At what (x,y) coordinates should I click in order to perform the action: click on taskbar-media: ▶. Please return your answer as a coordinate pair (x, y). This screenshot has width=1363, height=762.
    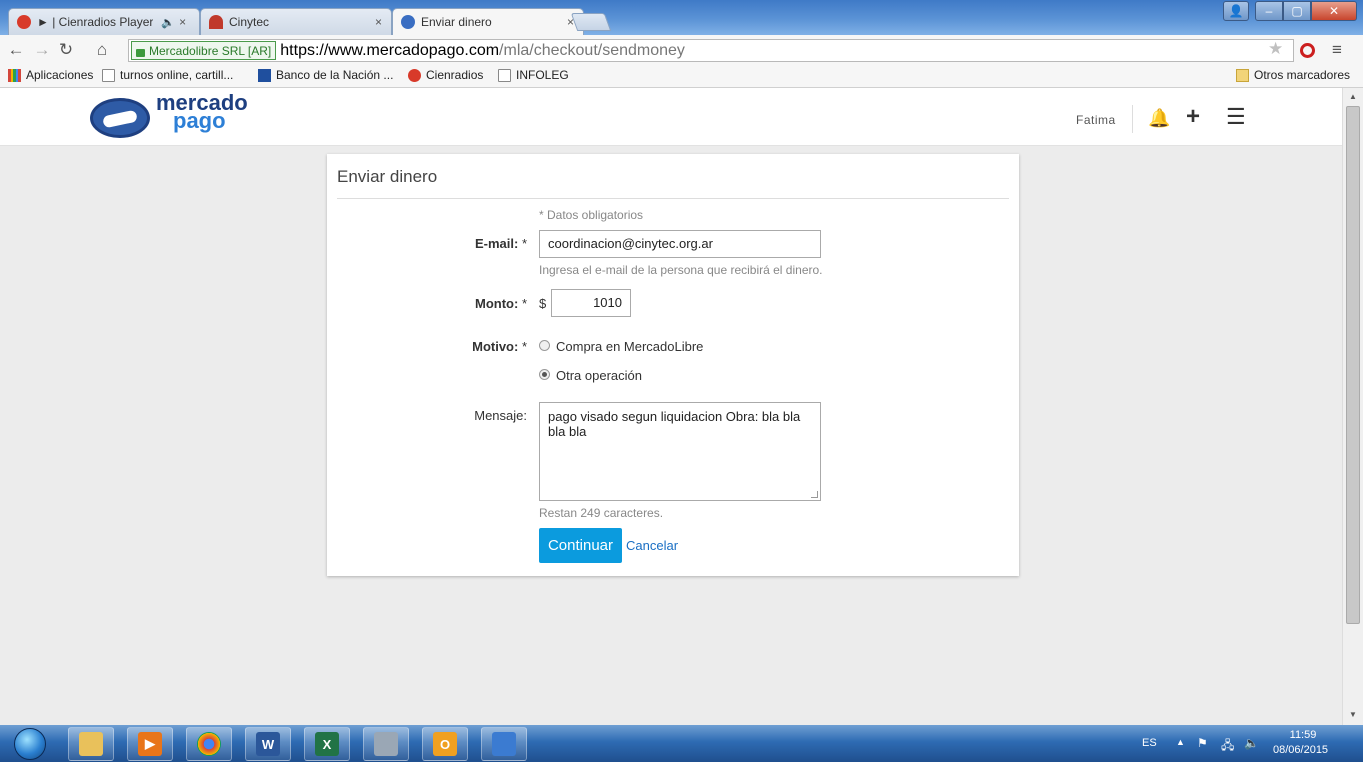
    Looking at the image, I should click on (150, 744).